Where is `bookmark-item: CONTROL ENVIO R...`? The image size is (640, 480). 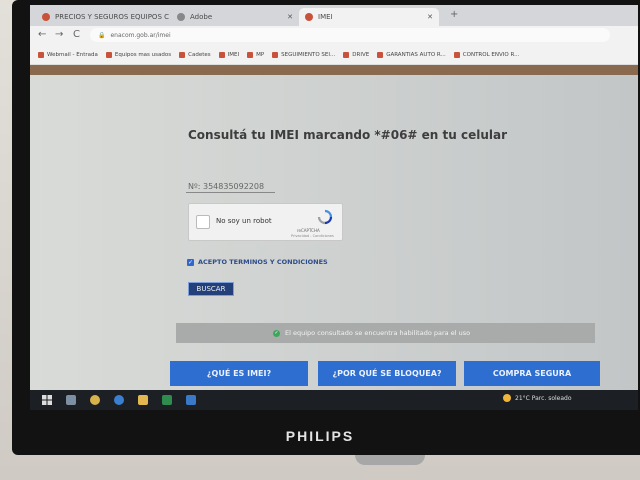 bookmark-item: CONTROL ENVIO R... is located at coordinates (486, 54).